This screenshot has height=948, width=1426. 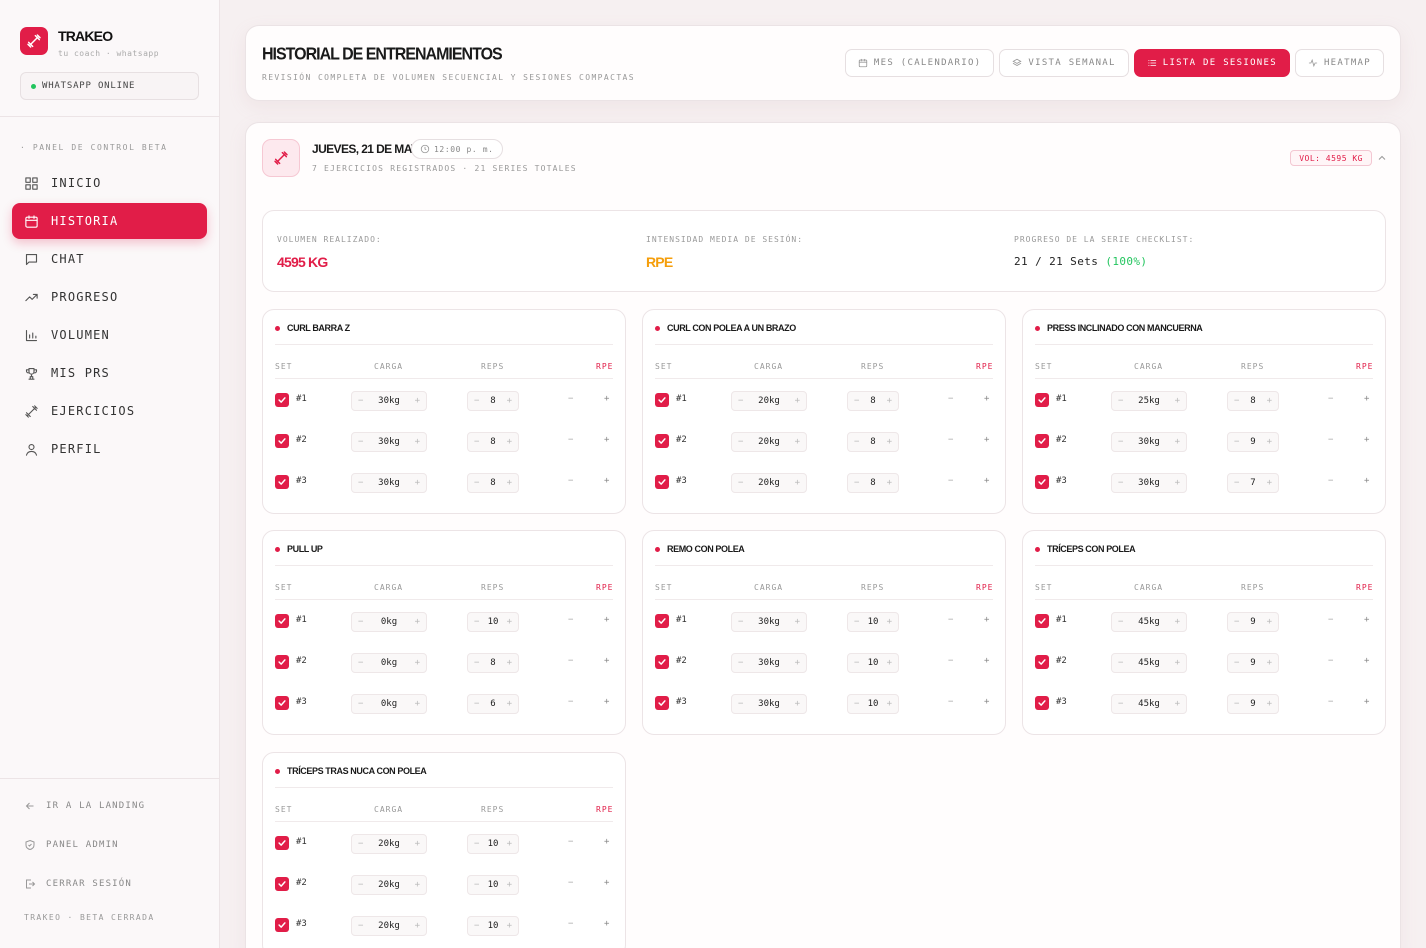 What do you see at coordinates (1252, 483) in the screenshot?
I see `reps-value: 7` at bounding box center [1252, 483].